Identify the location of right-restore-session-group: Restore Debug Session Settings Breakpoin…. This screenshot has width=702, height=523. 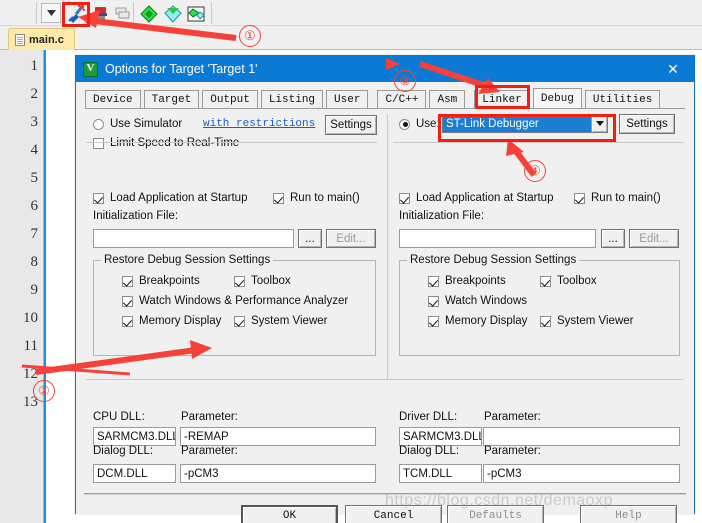
(539, 305).